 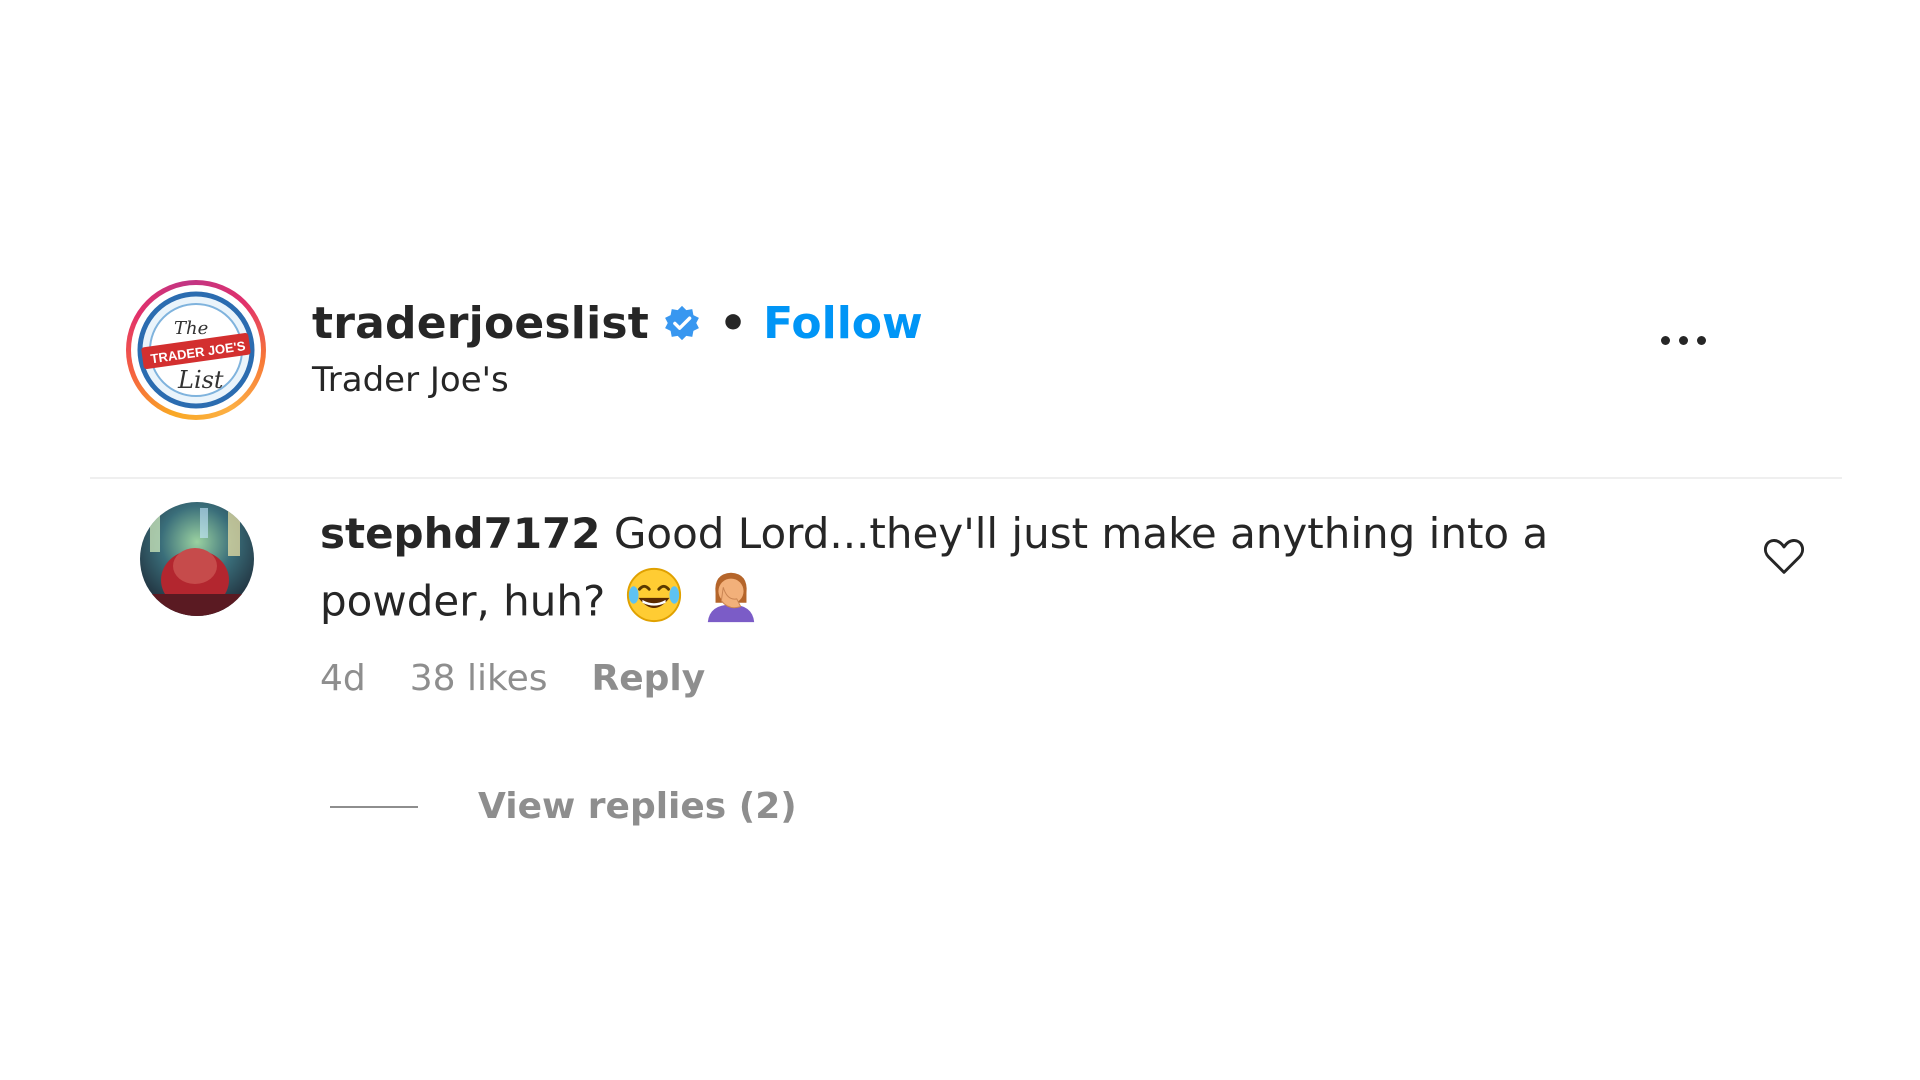 What do you see at coordinates (197, 559) in the screenshot?
I see `commenter-avatar` at bounding box center [197, 559].